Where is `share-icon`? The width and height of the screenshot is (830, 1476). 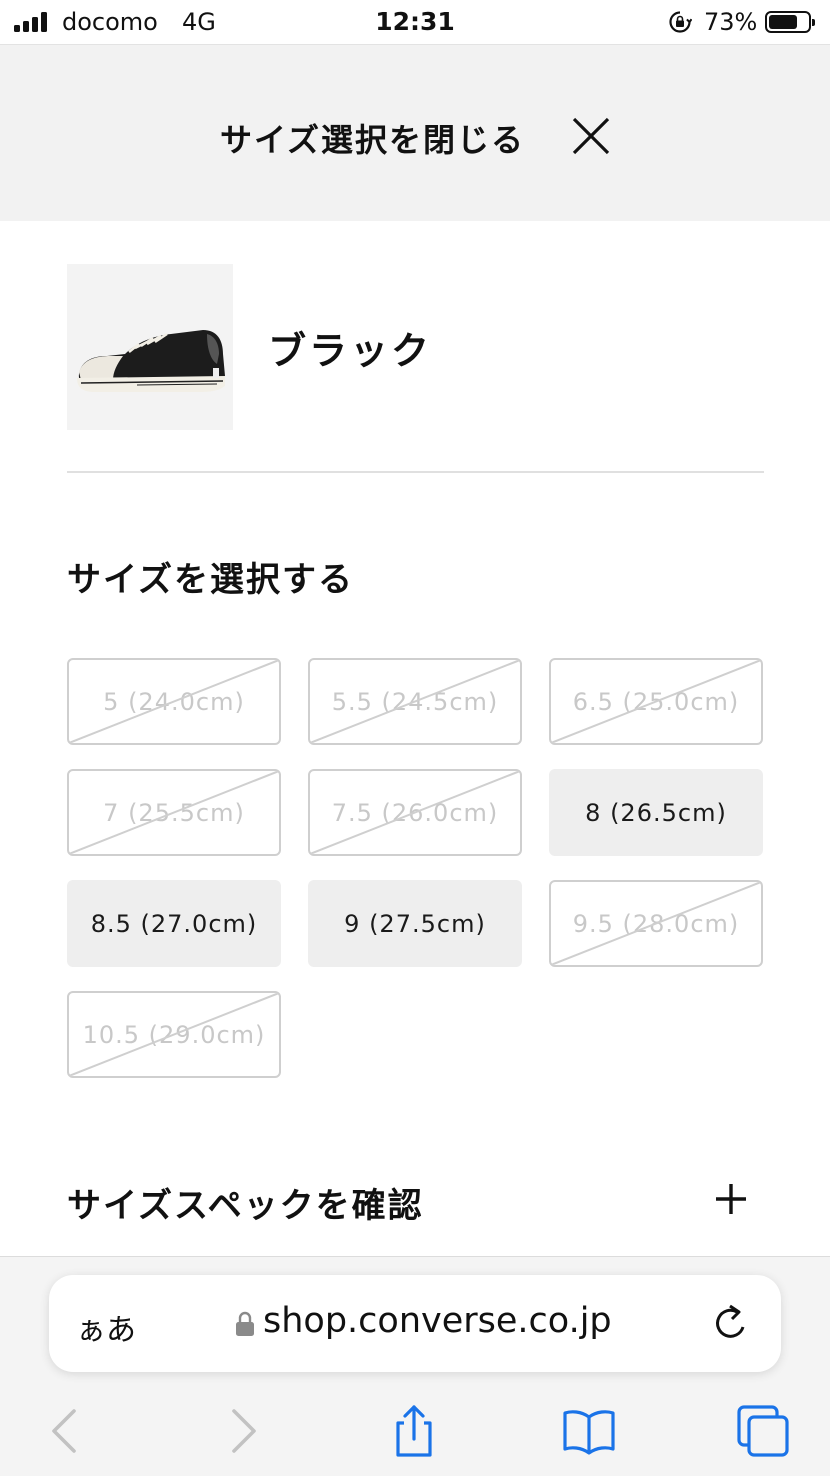
share-icon is located at coordinates (414, 1431).